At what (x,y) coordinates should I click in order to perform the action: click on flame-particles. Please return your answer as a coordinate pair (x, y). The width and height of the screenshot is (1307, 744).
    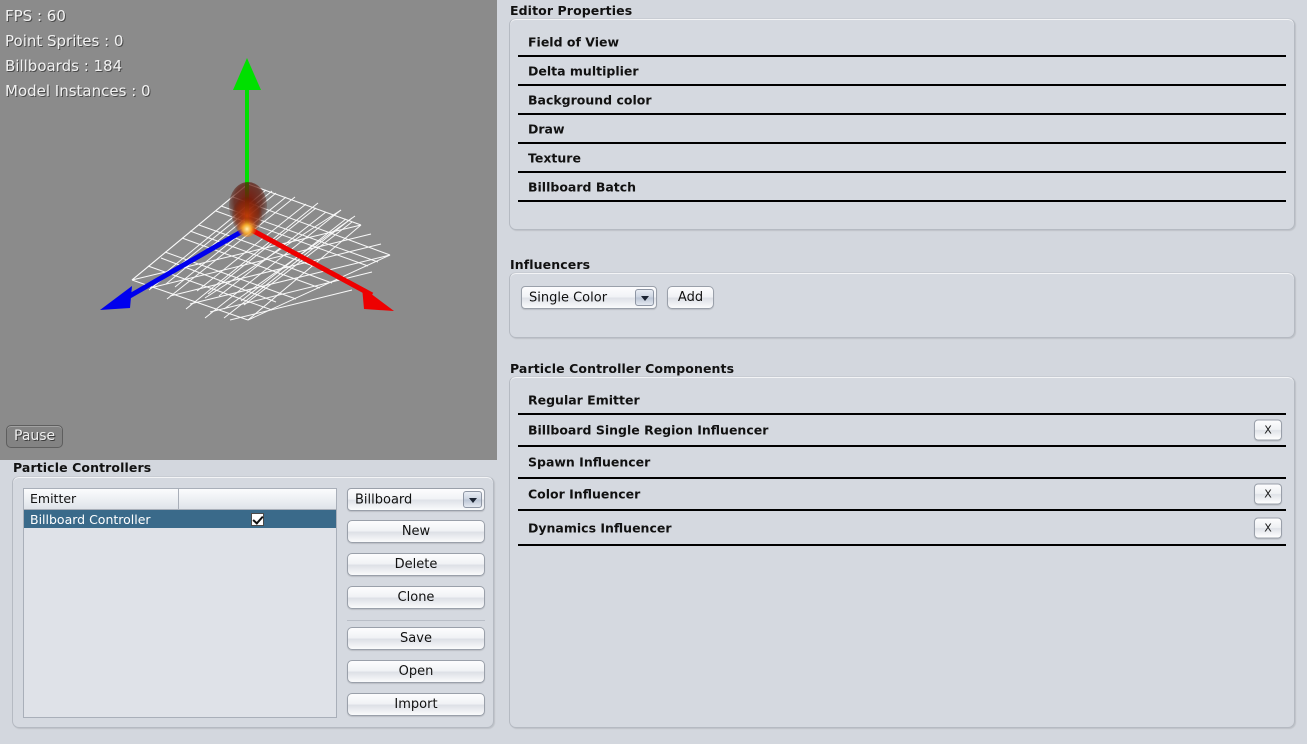
    Looking at the image, I should click on (248, 209).